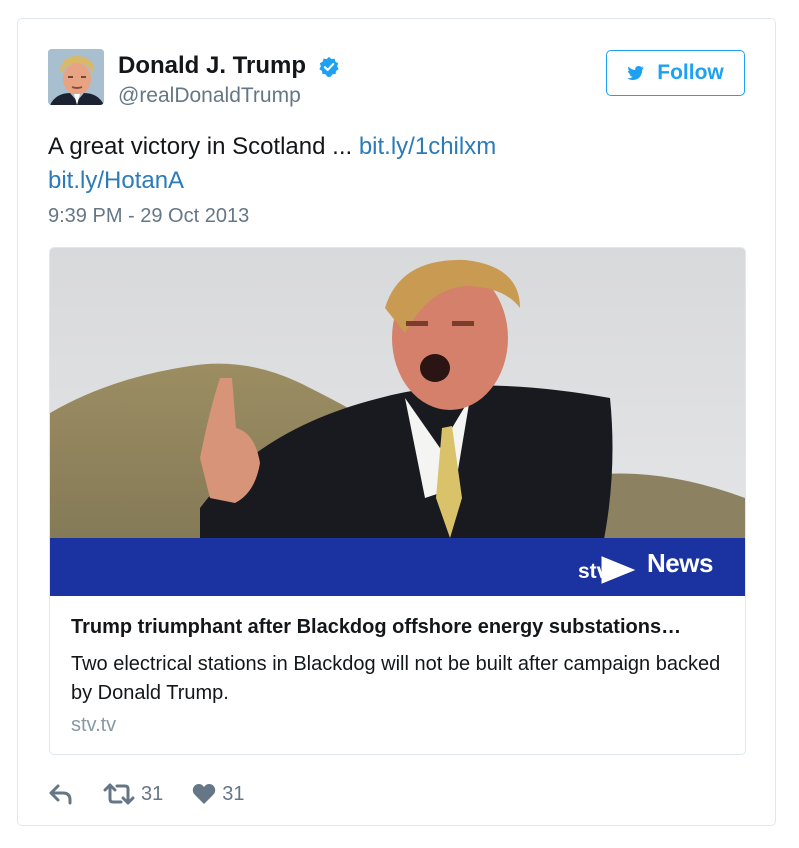  Describe the element at coordinates (204, 794) in the screenshot. I see `heart-icon` at that location.